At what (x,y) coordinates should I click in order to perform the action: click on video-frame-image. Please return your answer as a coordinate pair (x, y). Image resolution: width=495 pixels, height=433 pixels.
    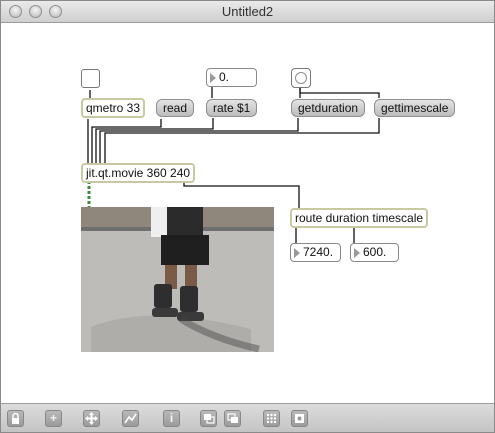
    Looking at the image, I should click on (177, 279).